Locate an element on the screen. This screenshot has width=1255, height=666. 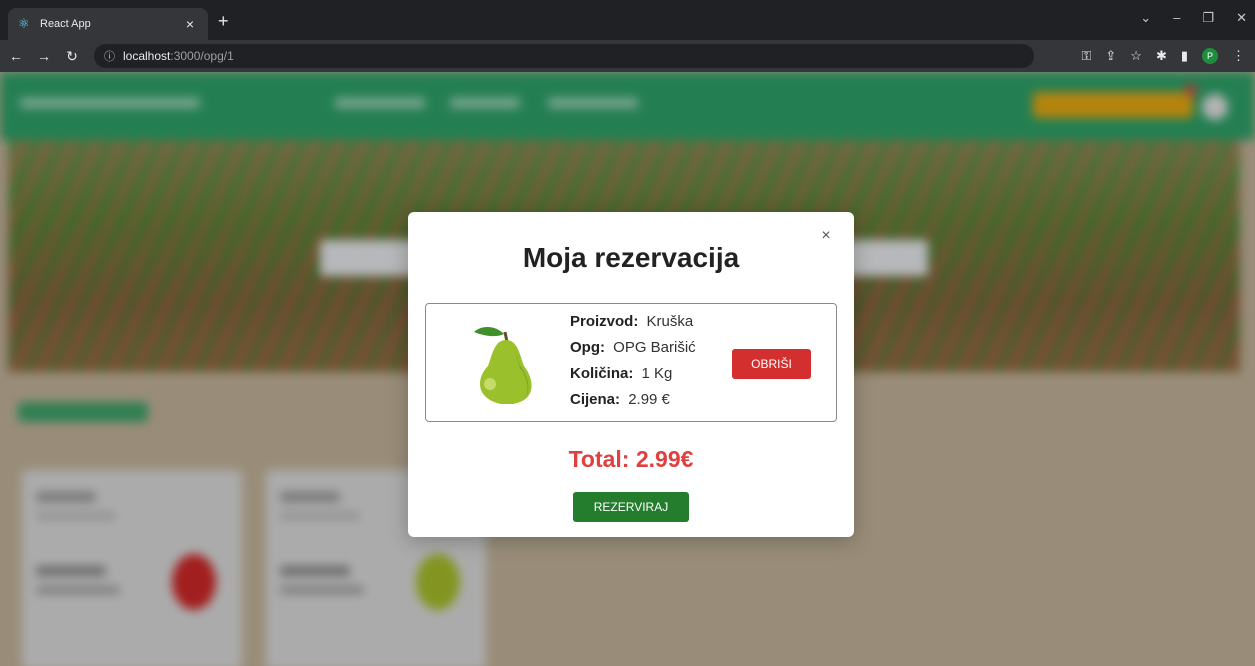
url-host: localhost is located at coordinates (147, 56).